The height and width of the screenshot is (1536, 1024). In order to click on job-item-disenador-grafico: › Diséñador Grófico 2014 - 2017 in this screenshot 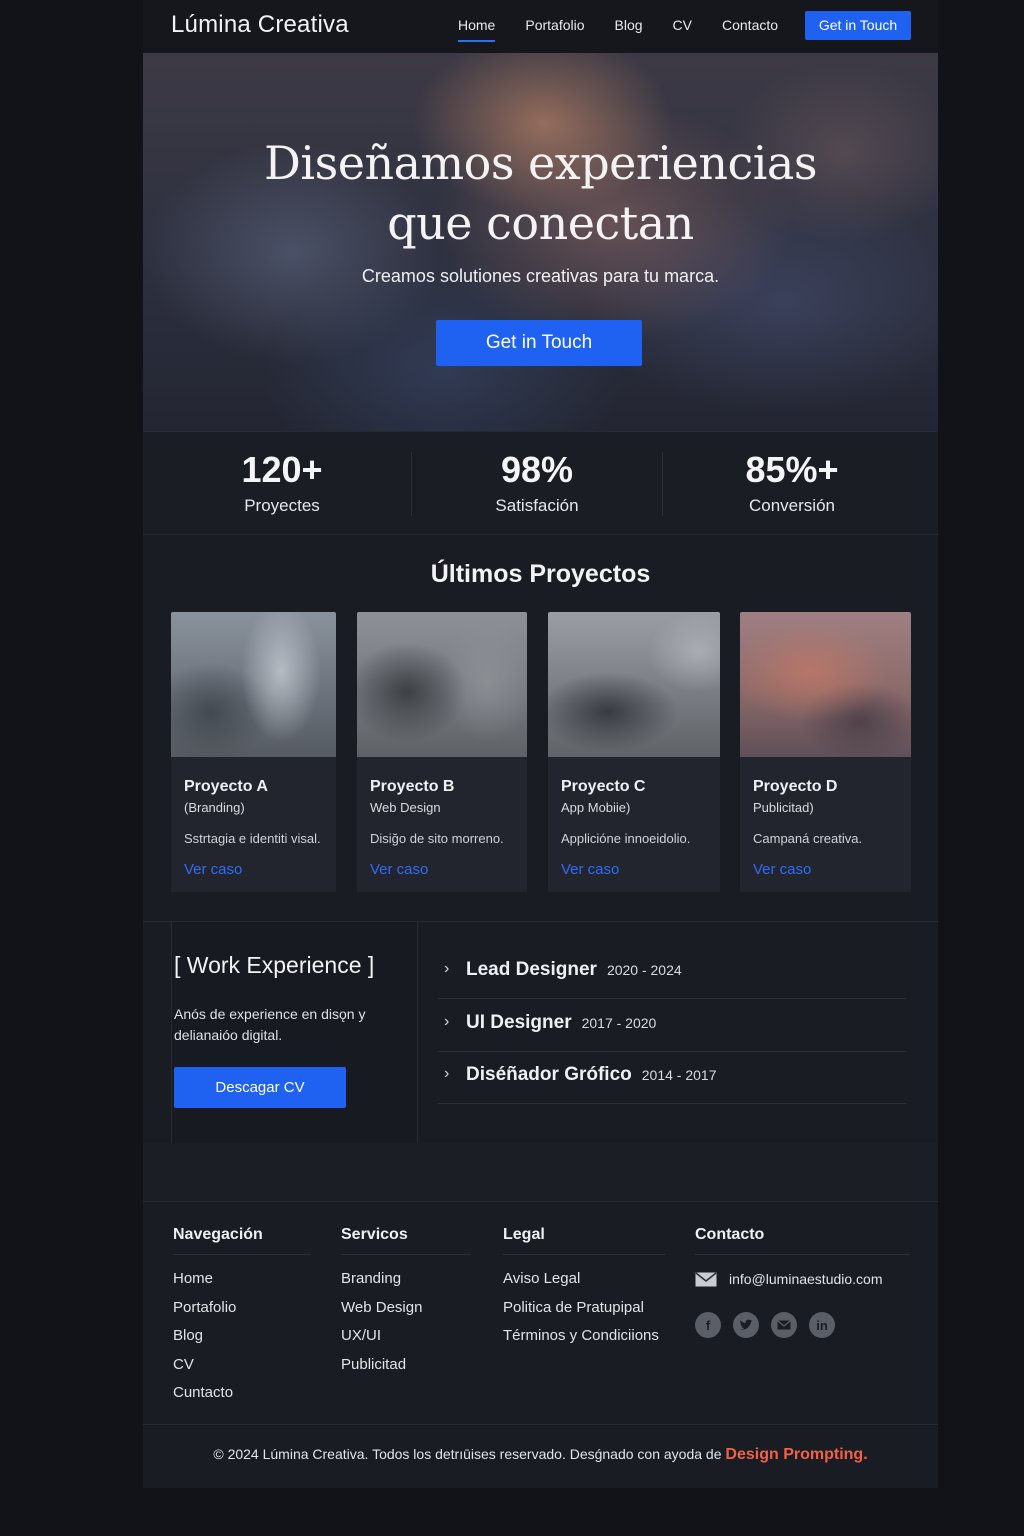, I will do `click(672, 1077)`.